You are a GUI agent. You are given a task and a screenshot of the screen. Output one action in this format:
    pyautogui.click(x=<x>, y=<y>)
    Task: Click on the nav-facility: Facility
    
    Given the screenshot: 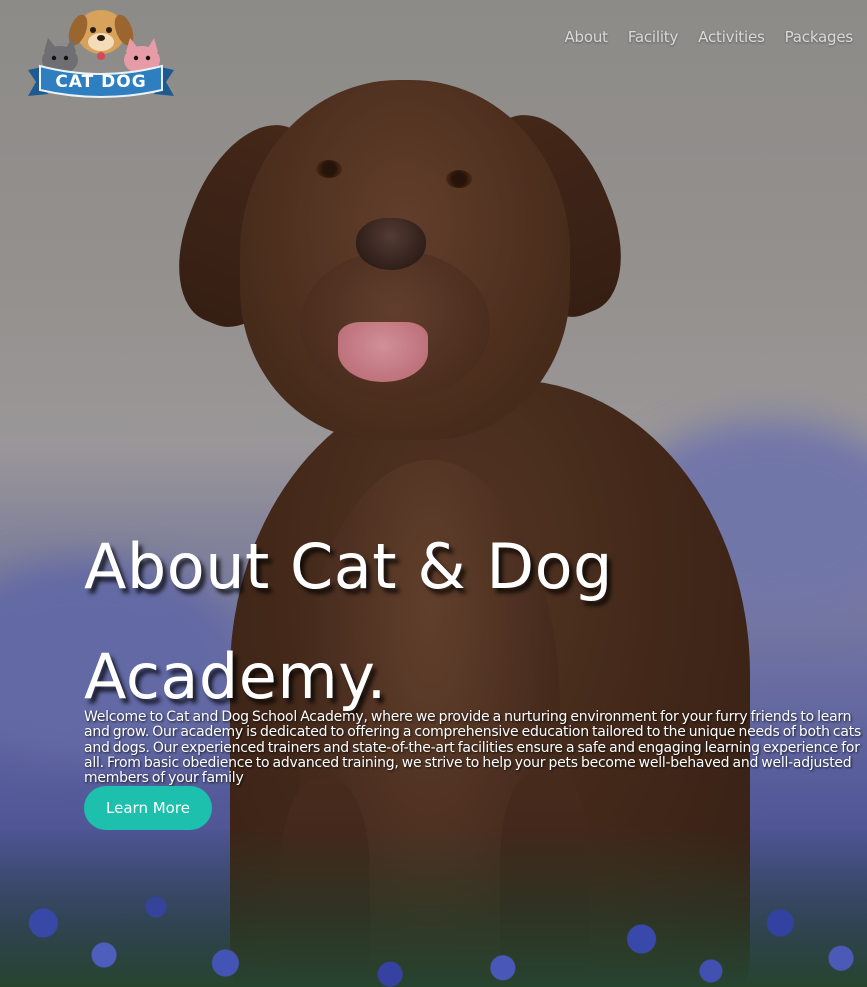 What is the action you would take?
    pyautogui.click(x=653, y=37)
    